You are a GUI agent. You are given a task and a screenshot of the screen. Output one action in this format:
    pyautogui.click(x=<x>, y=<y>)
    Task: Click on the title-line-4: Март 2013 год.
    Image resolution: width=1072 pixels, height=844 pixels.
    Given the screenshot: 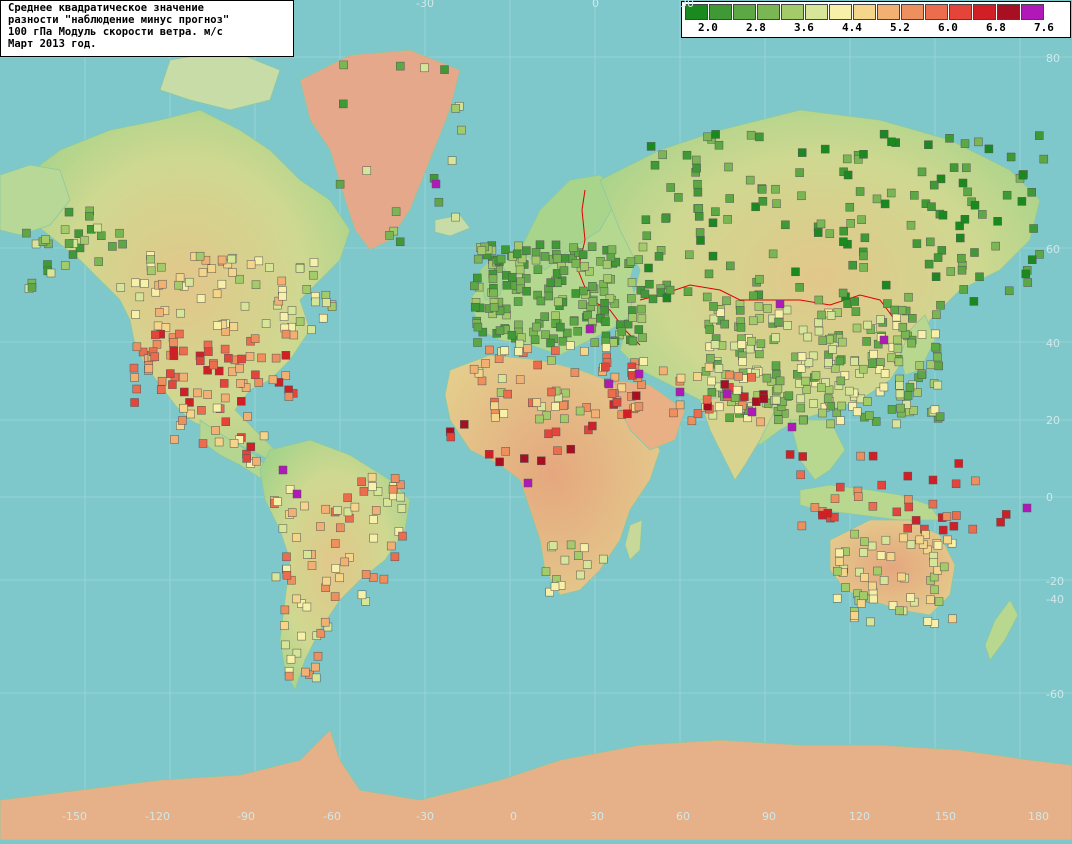 What is the action you would take?
    pyautogui.click(x=52, y=44)
    